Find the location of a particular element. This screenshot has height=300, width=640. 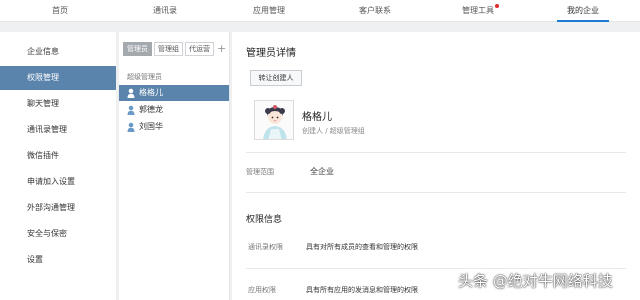

tab-administrators: 管理员 is located at coordinates (137, 49).